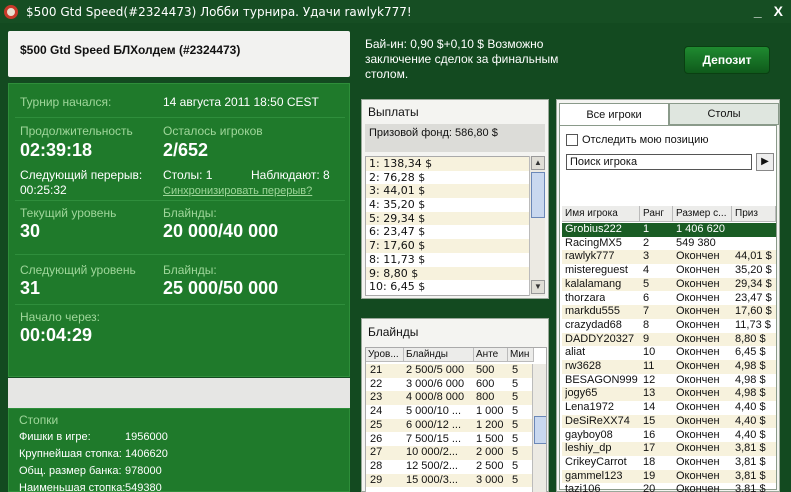 The image size is (791, 492). Describe the element at coordinates (669, 284) in the screenshot. I see `player-row: kalalamang 5 Окончен 29,34 $` at that location.